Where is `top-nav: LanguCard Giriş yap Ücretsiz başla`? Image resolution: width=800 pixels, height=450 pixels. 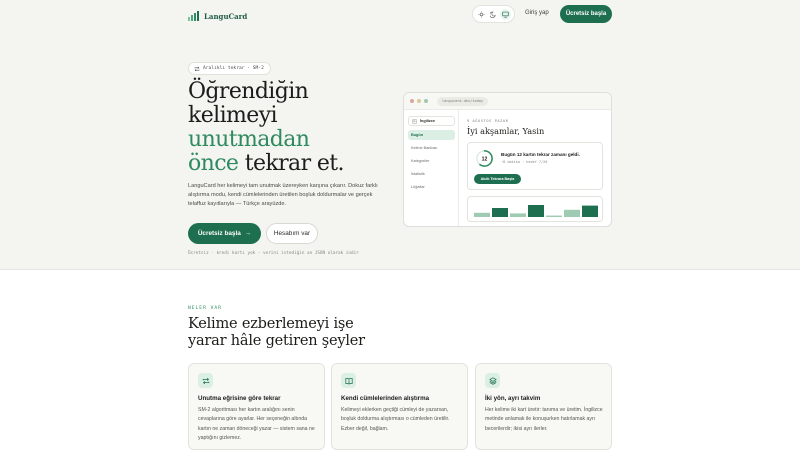 top-nav: LanguCard Giriş yap Ücretsiz başla is located at coordinates (400, 14).